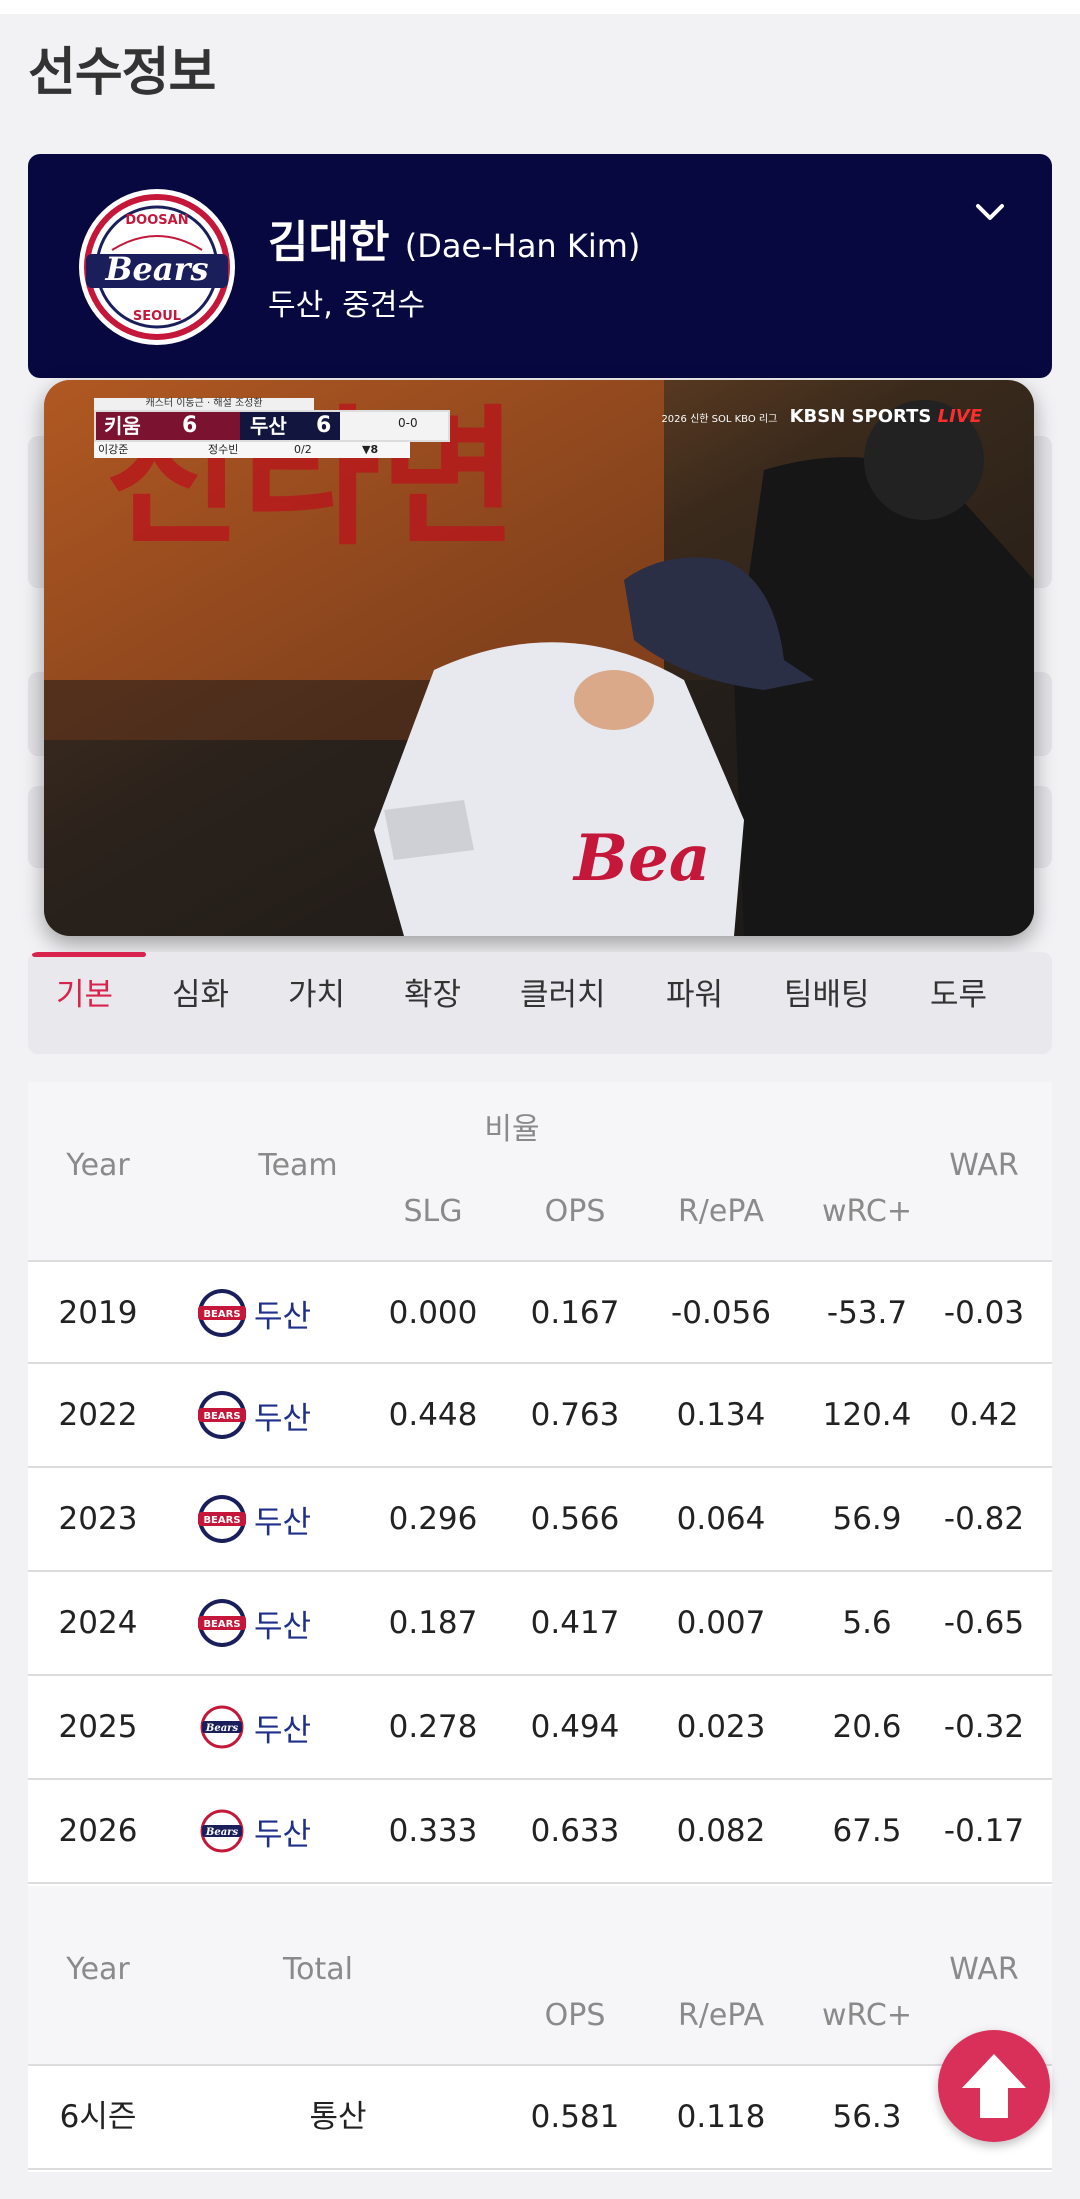 This screenshot has height=2199, width=1080. I want to click on total-repa: 0.118, so click(721, 2117).